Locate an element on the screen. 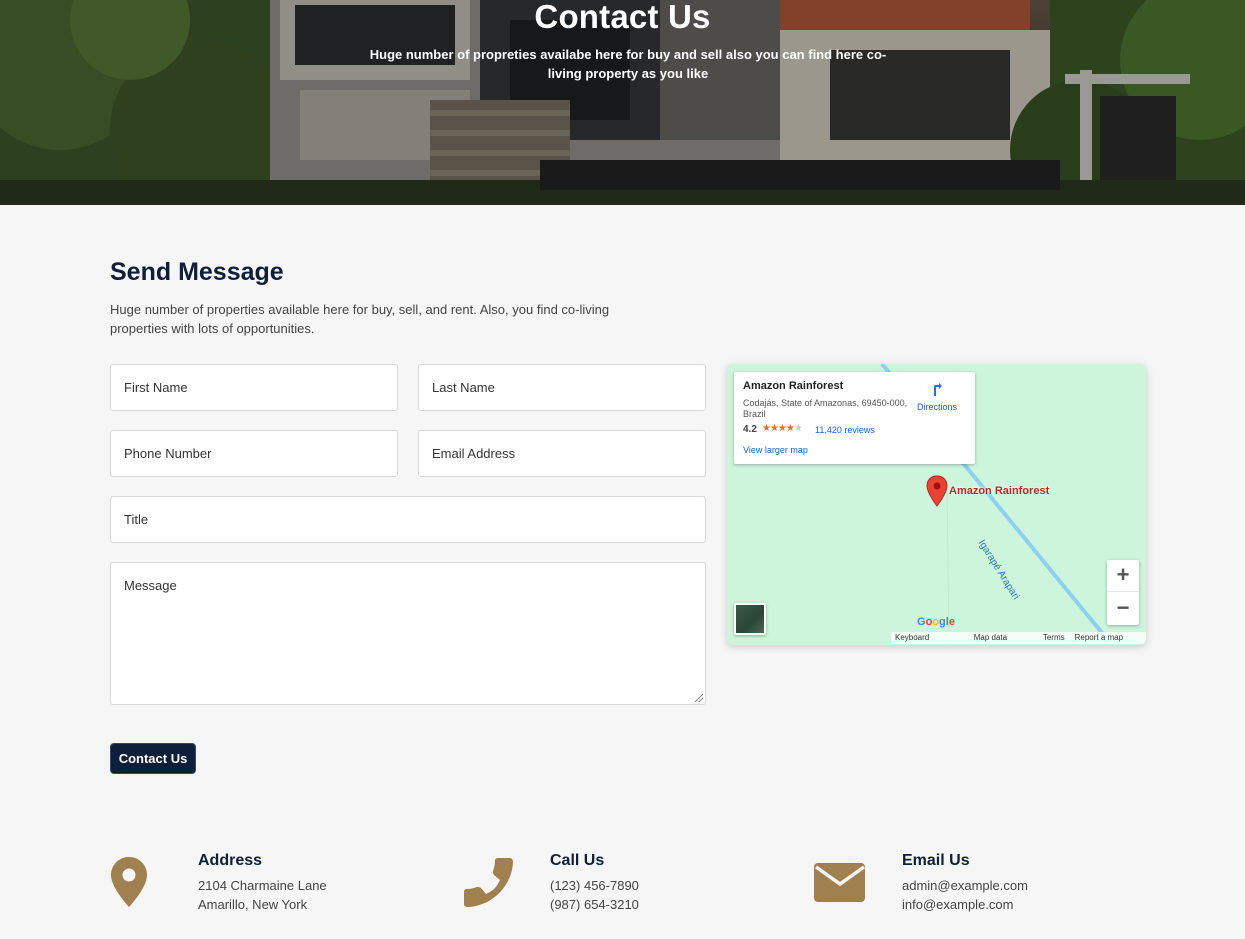 This screenshot has width=1245, height=939. map-marker-icon is located at coordinates (129, 882).